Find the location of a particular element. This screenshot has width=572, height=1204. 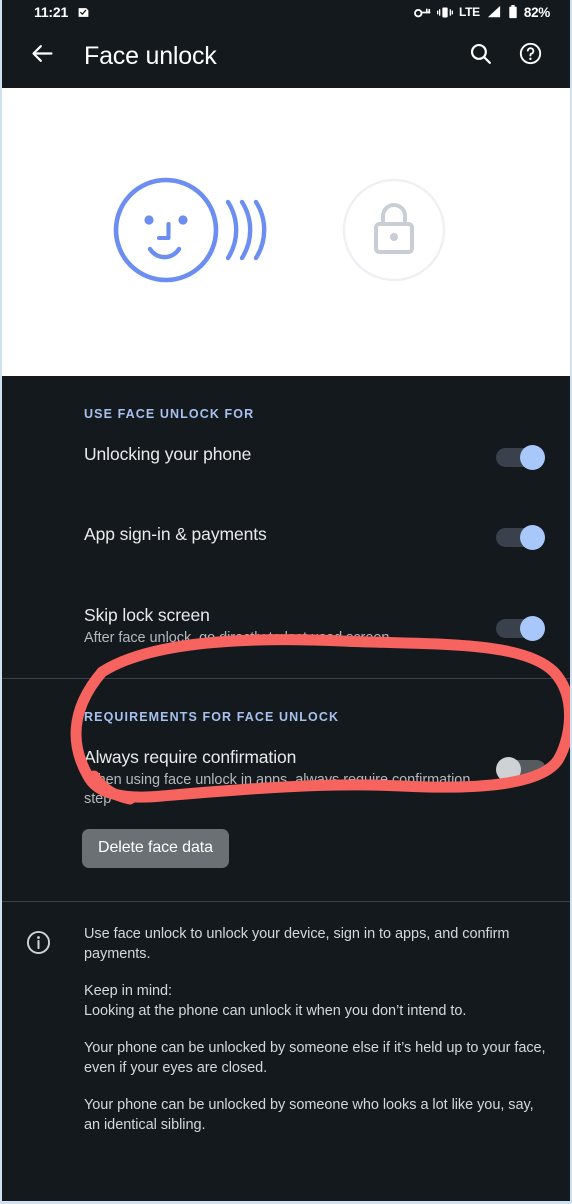

help-button is located at coordinates (530, 56).